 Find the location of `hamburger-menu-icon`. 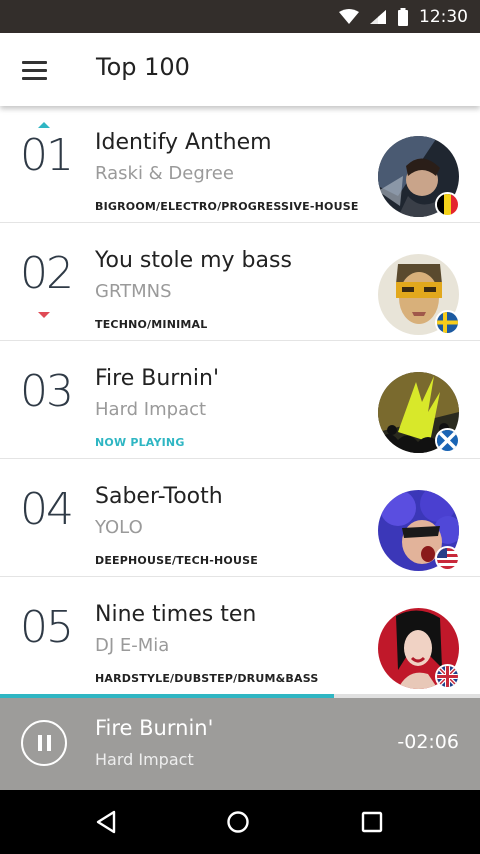

hamburger-menu-icon is located at coordinates (38, 70).